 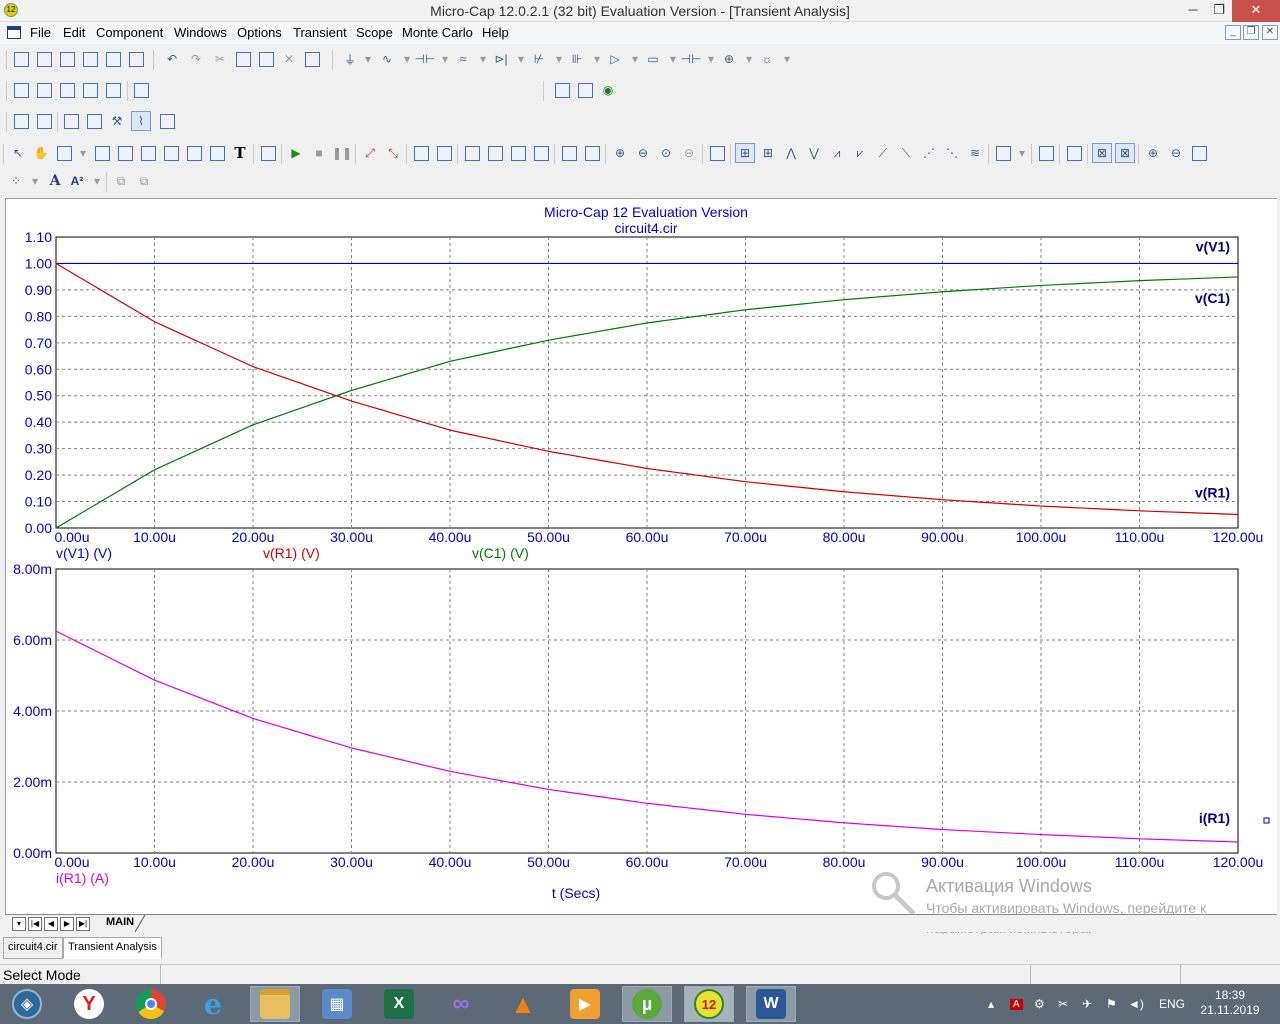 What do you see at coordinates (172, 59) in the screenshot?
I see `undo-icon: ↶` at bounding box center [172, 59].